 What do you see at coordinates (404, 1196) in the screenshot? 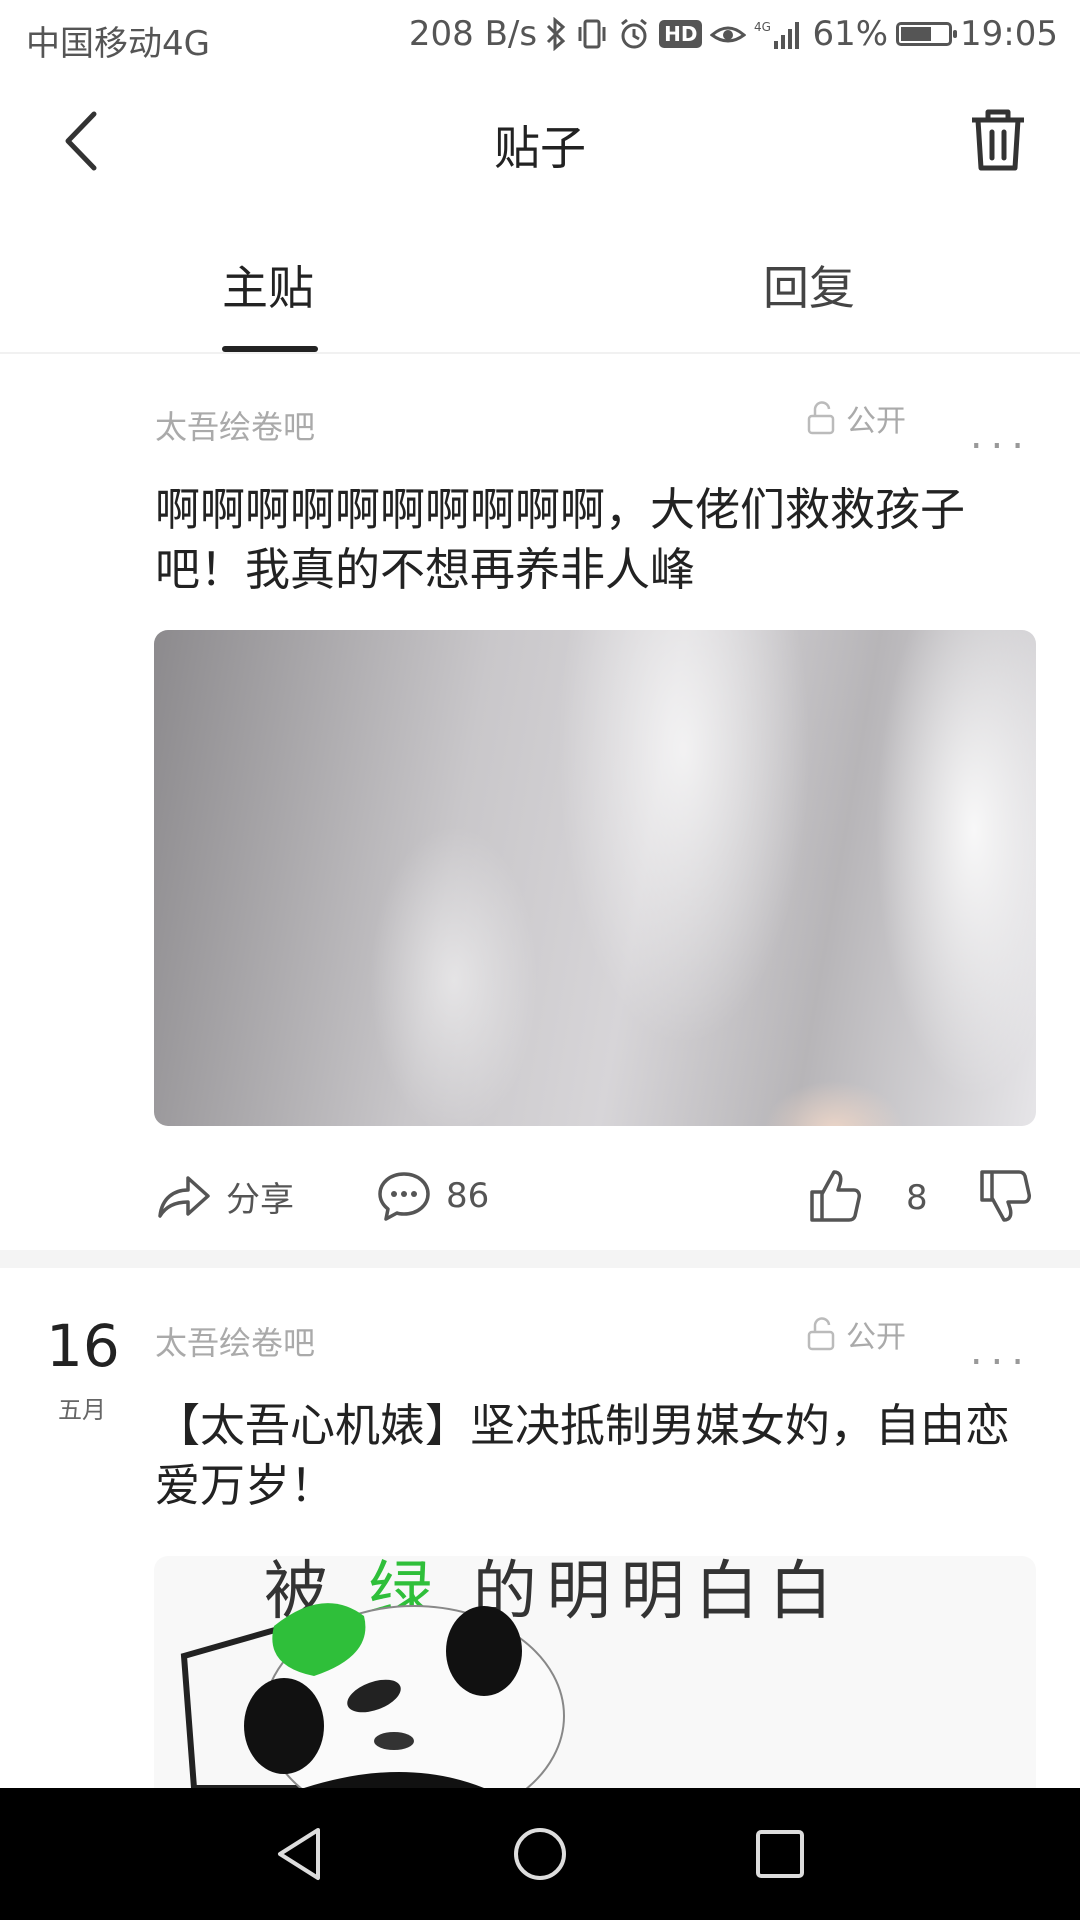
I see `comment-icon` at bounding box center [404, 1196].